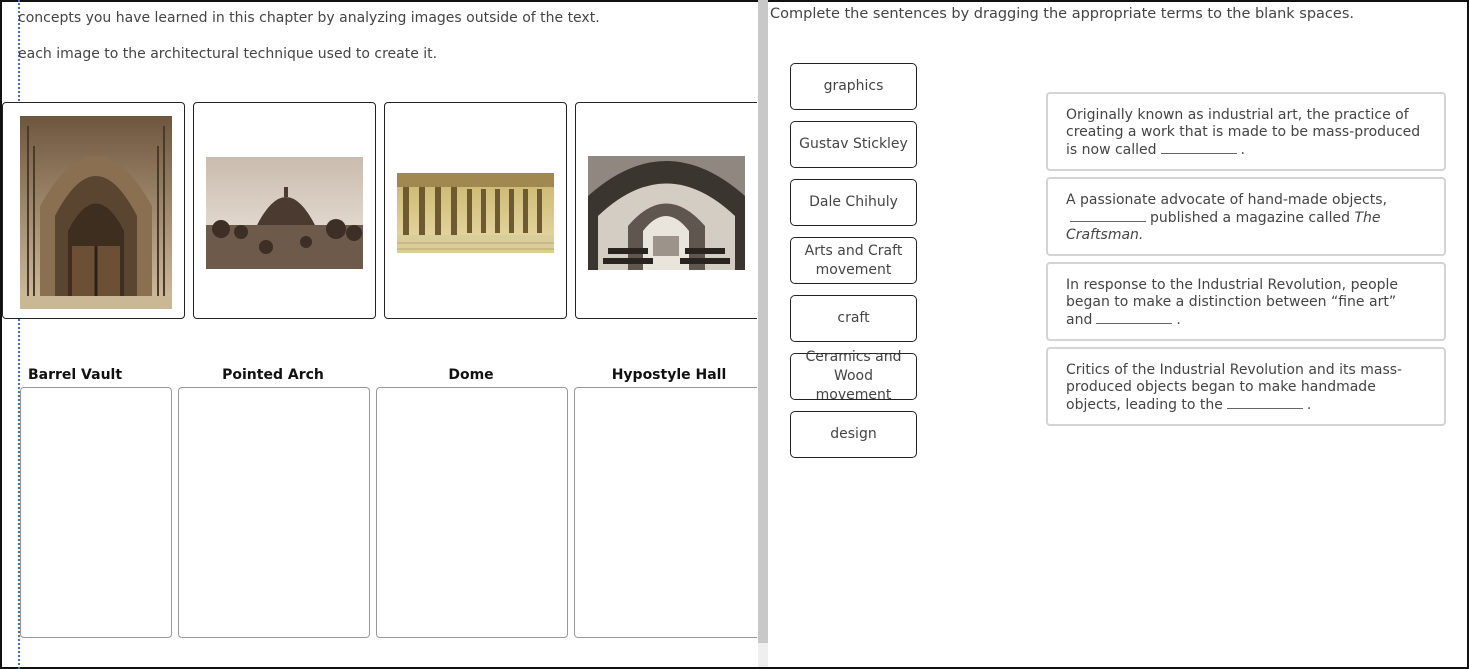 This screenshot has width=1469, height=669. I want to click on category-label-hypostyle-hall: Hypostyle Hall, so click(669, 375).